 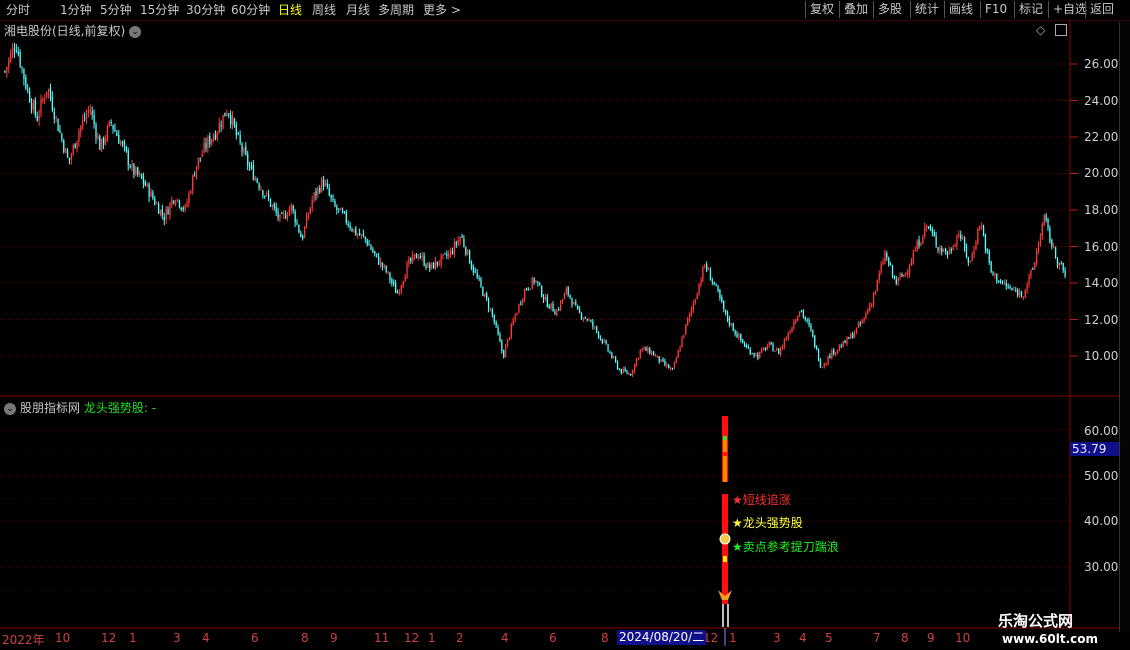 What do you see at coordinates (1101, 283) in the screenshot?
I see `price-tick: 14.00` at bounding box center [1101, 283].